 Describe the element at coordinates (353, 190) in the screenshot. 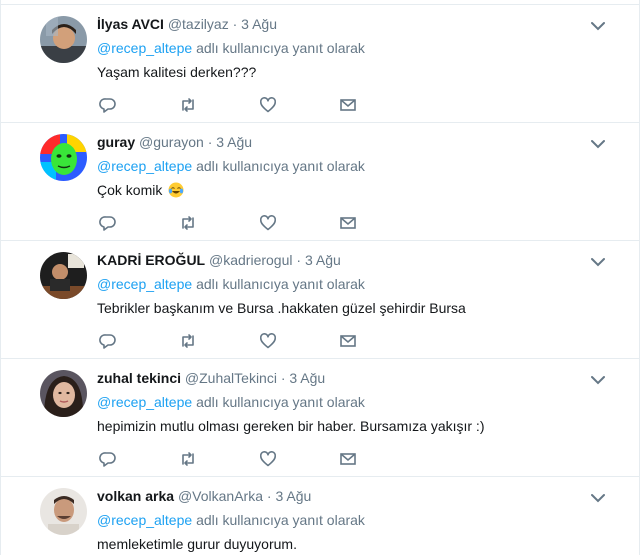

I see `tweet-text-line: Çok komik` at that location.